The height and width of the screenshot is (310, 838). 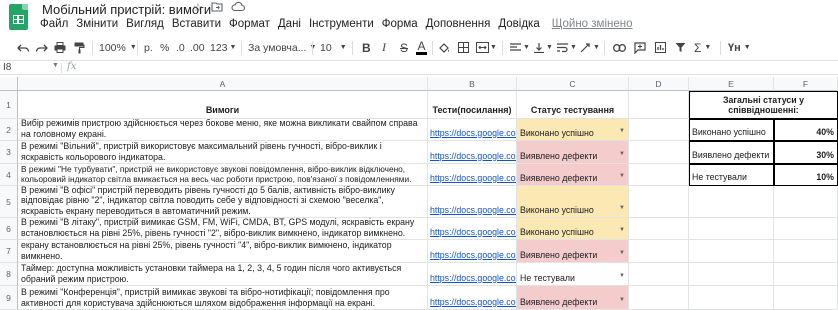 What do you see at coordinates (180, 47) in the screenshot?
I see `decrease-decimal-button: .0` at bounding box center [180, 47].